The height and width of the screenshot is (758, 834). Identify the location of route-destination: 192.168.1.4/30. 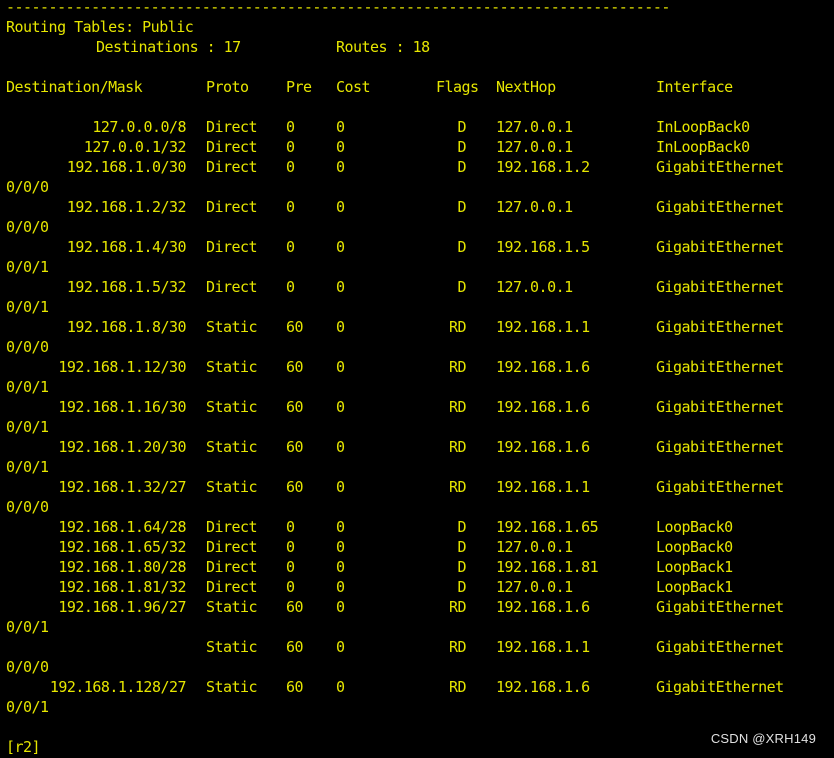
(126, 247).